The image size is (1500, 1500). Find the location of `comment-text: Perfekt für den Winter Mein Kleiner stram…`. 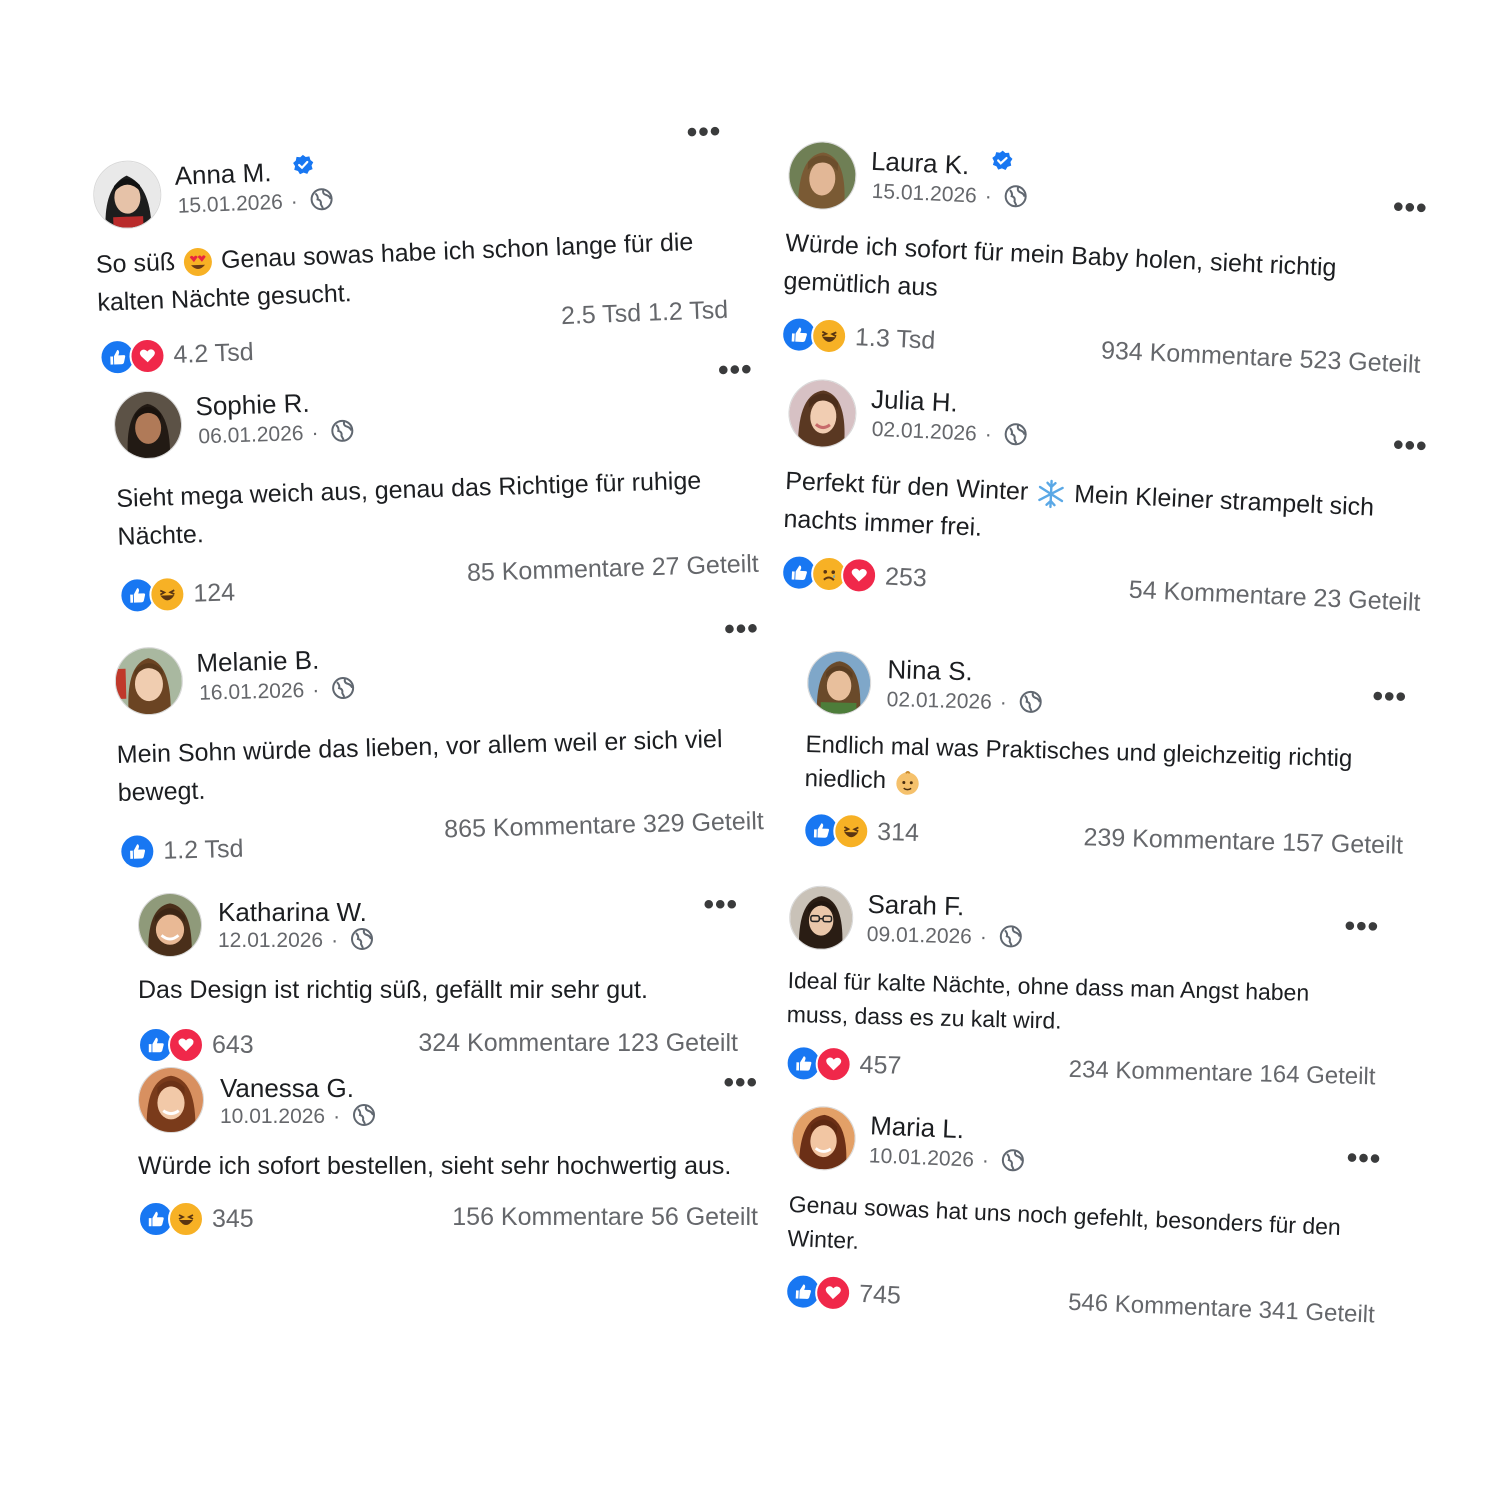

comment-text: Perfekt für den Winter Mein Kleiner stram… is located at coordinates (1078, 504).